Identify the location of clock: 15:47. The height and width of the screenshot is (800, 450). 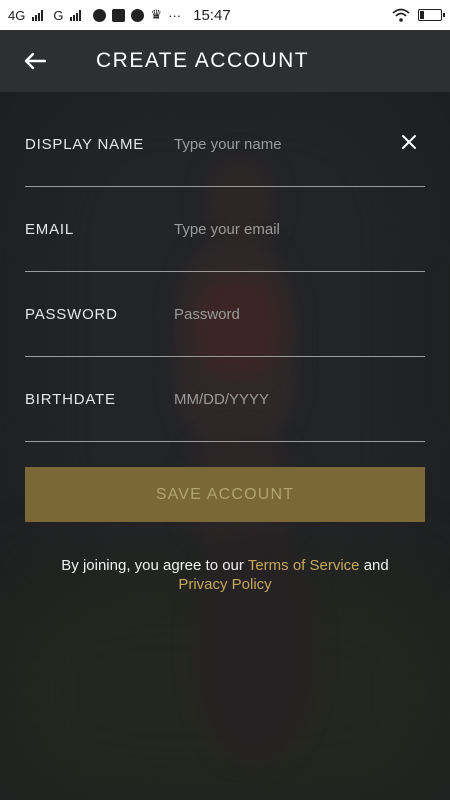
(212, 15).